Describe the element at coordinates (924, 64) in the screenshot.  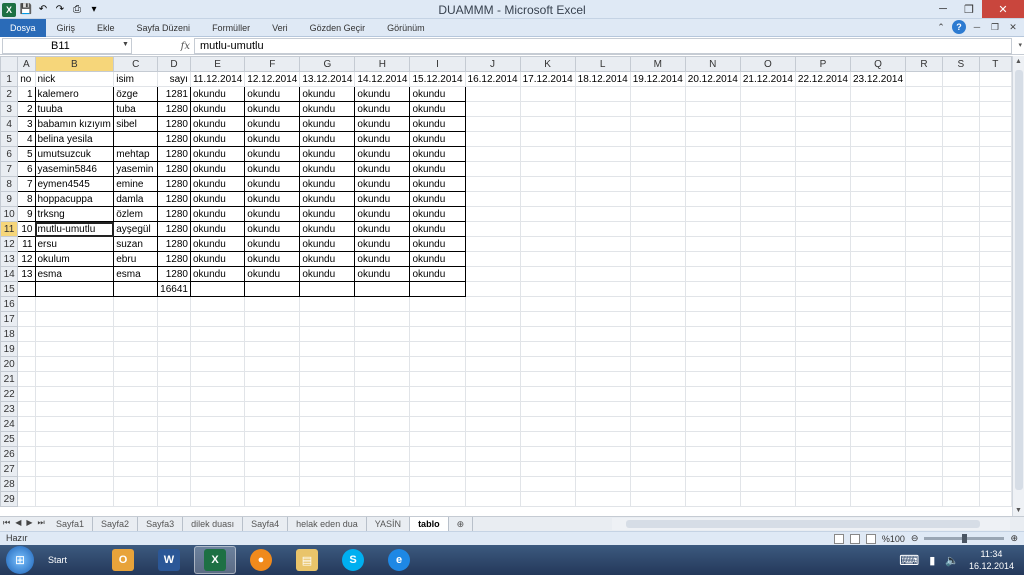
I see `column-header: R` at that location.